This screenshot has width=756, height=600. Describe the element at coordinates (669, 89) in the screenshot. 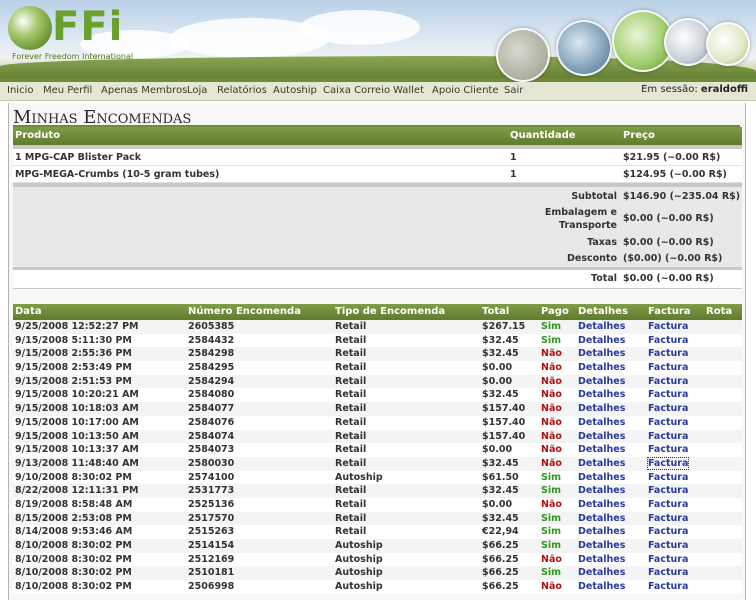

I see `session-label: Em sessão:` at that location.